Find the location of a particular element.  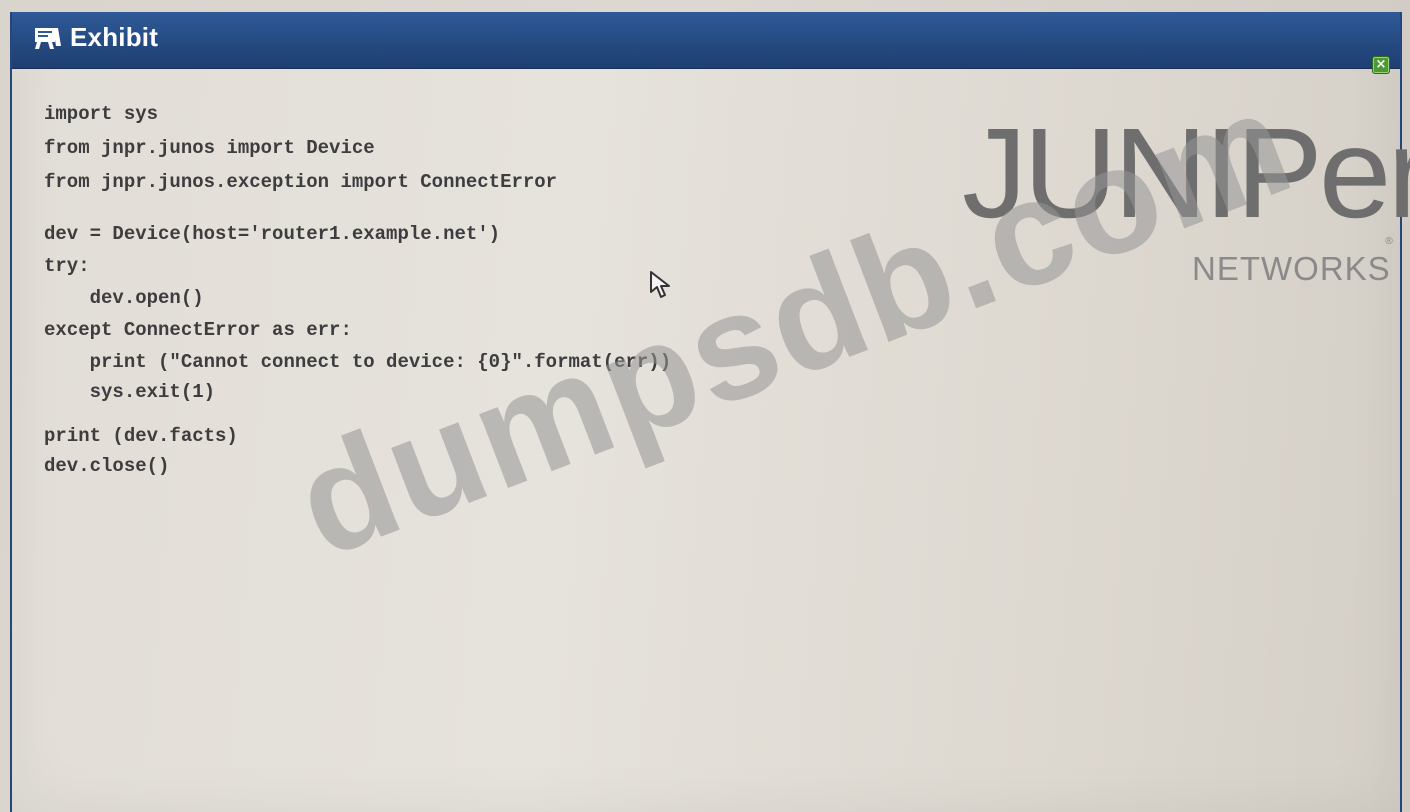

code-line: print (dev.facts) is located at coordinates (141, 436).